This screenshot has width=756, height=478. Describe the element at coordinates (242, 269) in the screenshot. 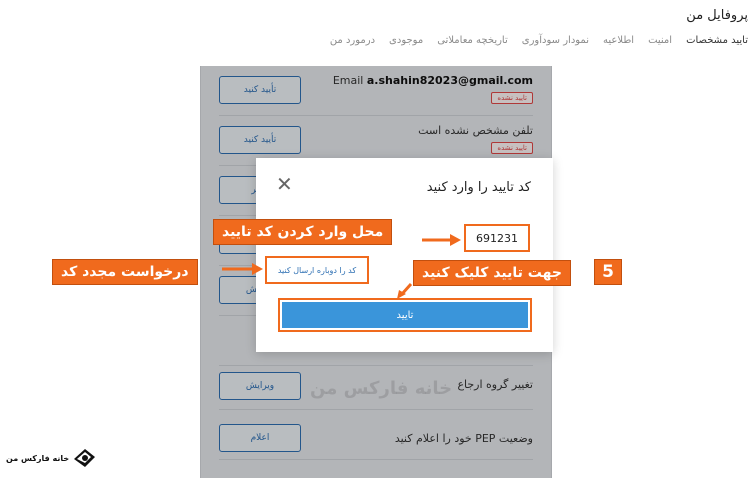

I see `arrow-to-resend-icon` at that location.